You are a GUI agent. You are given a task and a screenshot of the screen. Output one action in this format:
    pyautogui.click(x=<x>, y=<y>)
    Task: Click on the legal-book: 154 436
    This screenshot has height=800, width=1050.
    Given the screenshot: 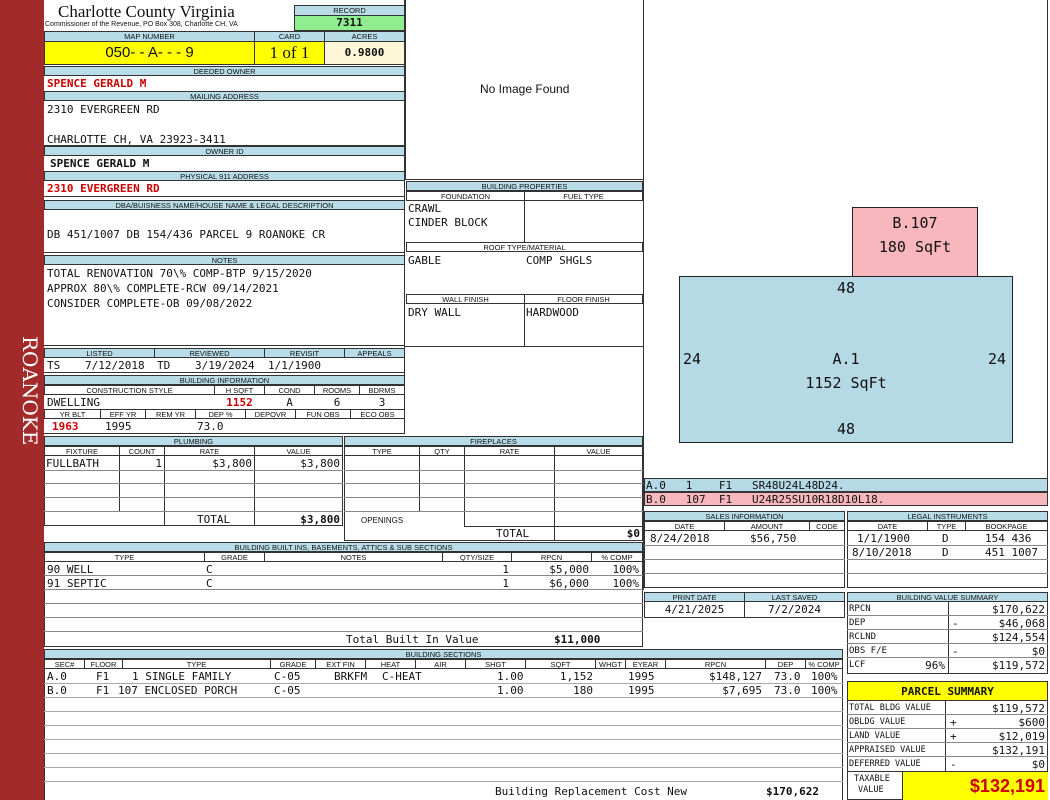 What is the action you would take?
    pyautogui.click(x=1008, y=538)
    